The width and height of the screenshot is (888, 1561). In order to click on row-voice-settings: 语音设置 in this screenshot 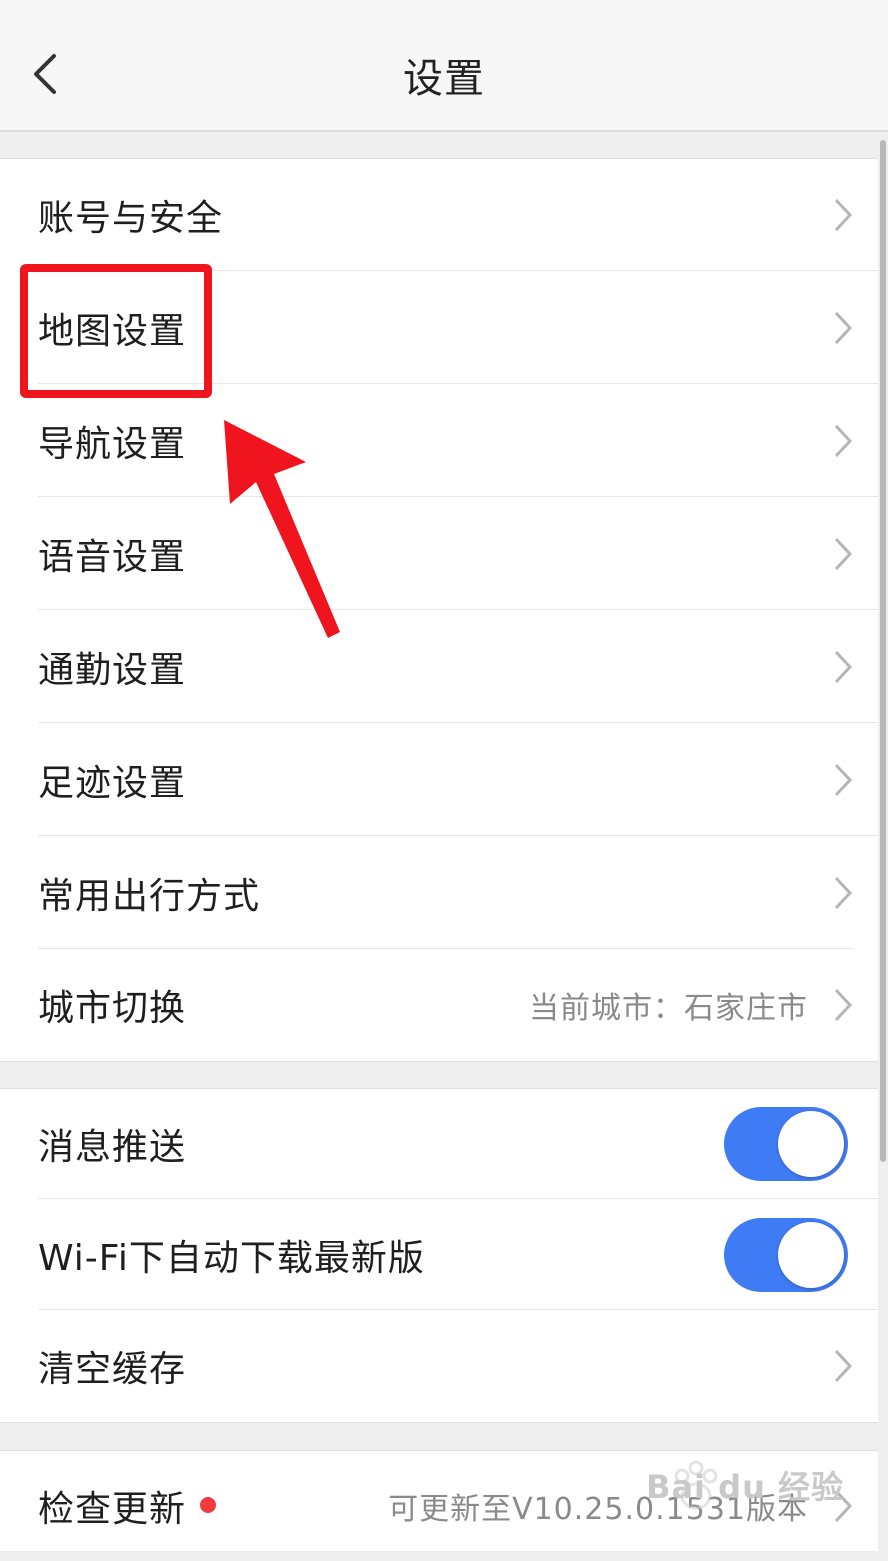, I will do `click(439, 553)`.